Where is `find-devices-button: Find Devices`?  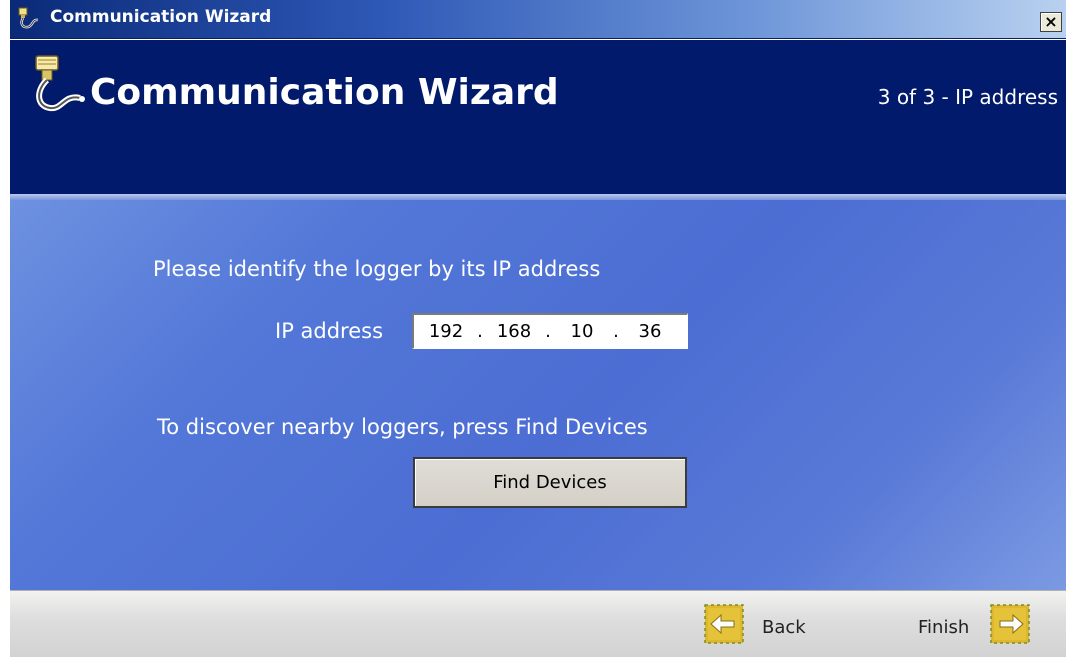
find-devices-button: Find Devices is located at coordinates (550, 482).